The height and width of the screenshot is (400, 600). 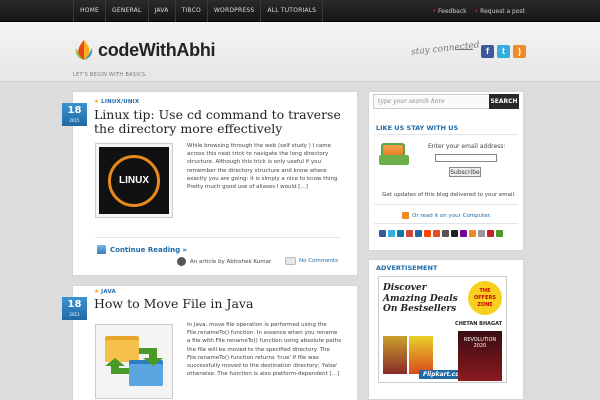 I want to click on post-thumbnail: LINUX, so click(x=134, y=180).